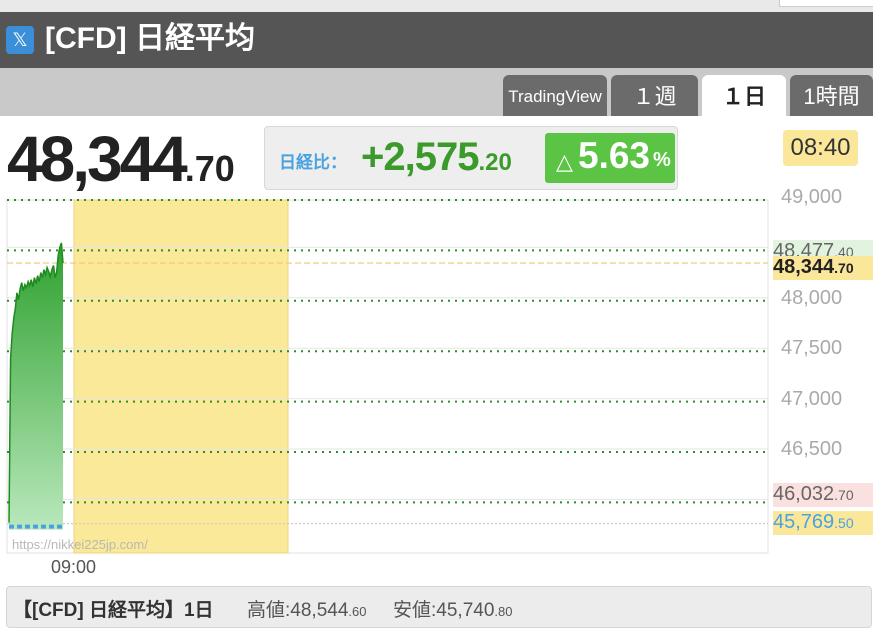 The height and width of the screenshot is (628, 873). Describe the element at coordinates (357, 611) in the screenshot. I see `footer-high-decimal: .60` at that location.